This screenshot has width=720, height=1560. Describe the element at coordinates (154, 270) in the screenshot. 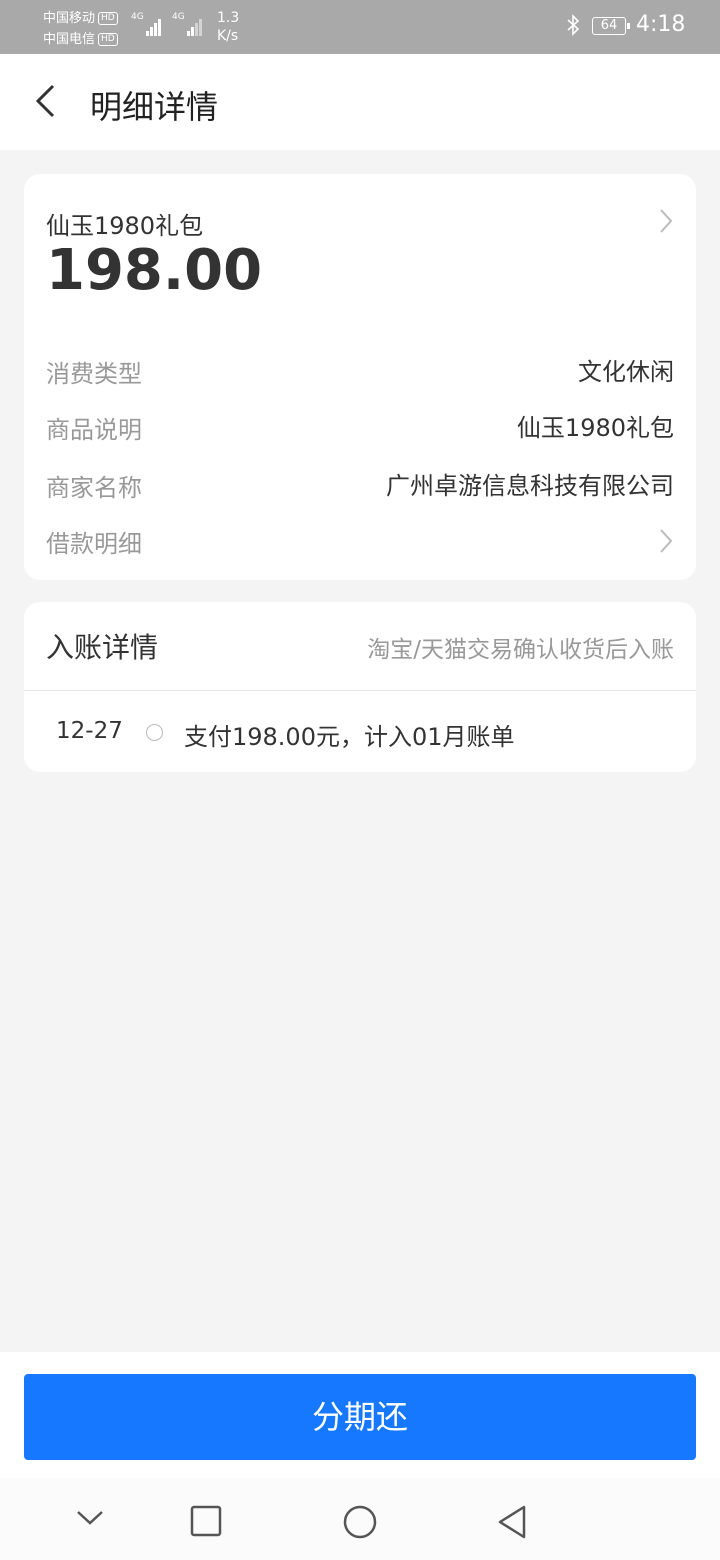

I see `amount: 198.00` at that location.